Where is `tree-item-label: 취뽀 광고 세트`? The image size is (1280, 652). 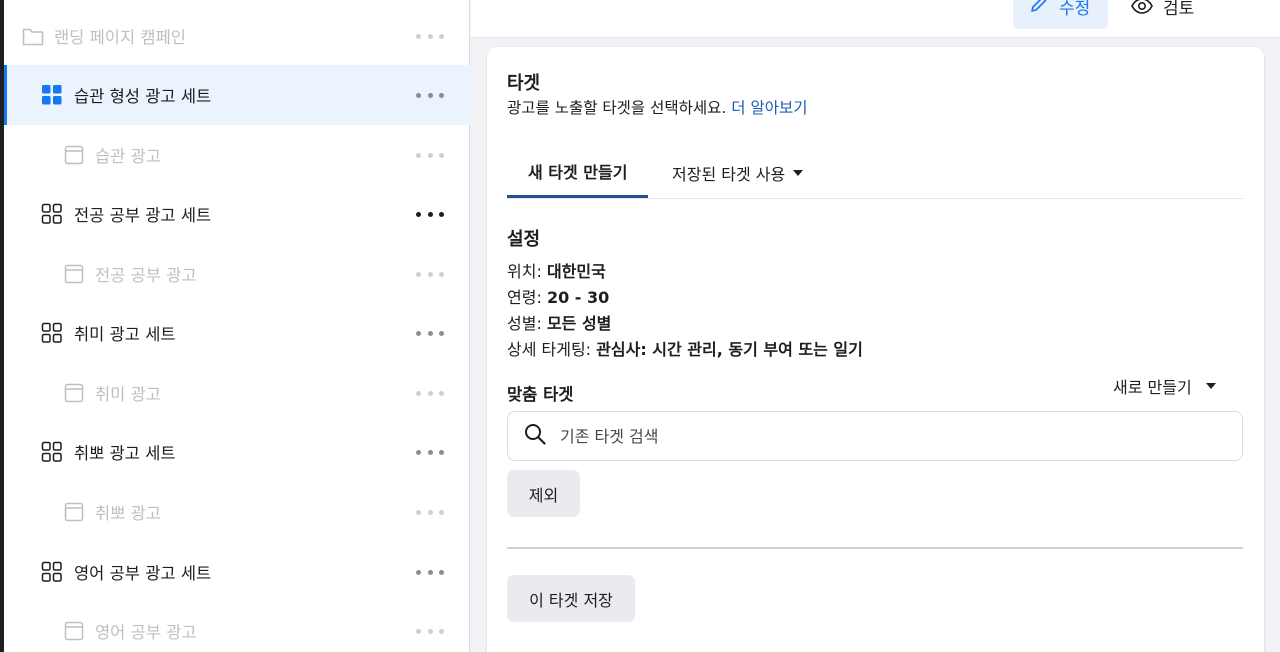 tree-item-label: 취뽀 광고 세트 is located at coordinates (125, 453).